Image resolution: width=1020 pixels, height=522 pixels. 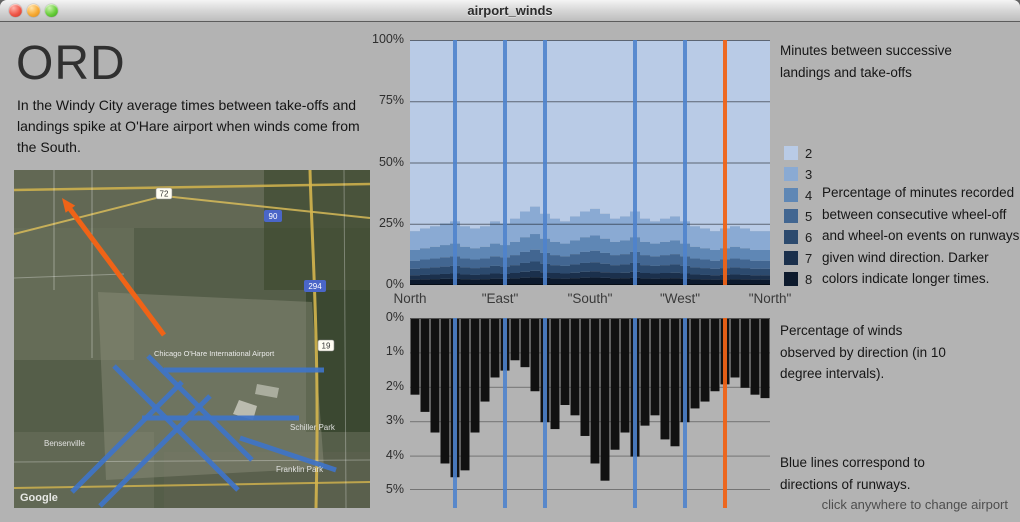 What do you see at coordinates (510, 11) in the screenshot?
I see `window-titlebar: airport_winds` at bounding box center [510, 11].